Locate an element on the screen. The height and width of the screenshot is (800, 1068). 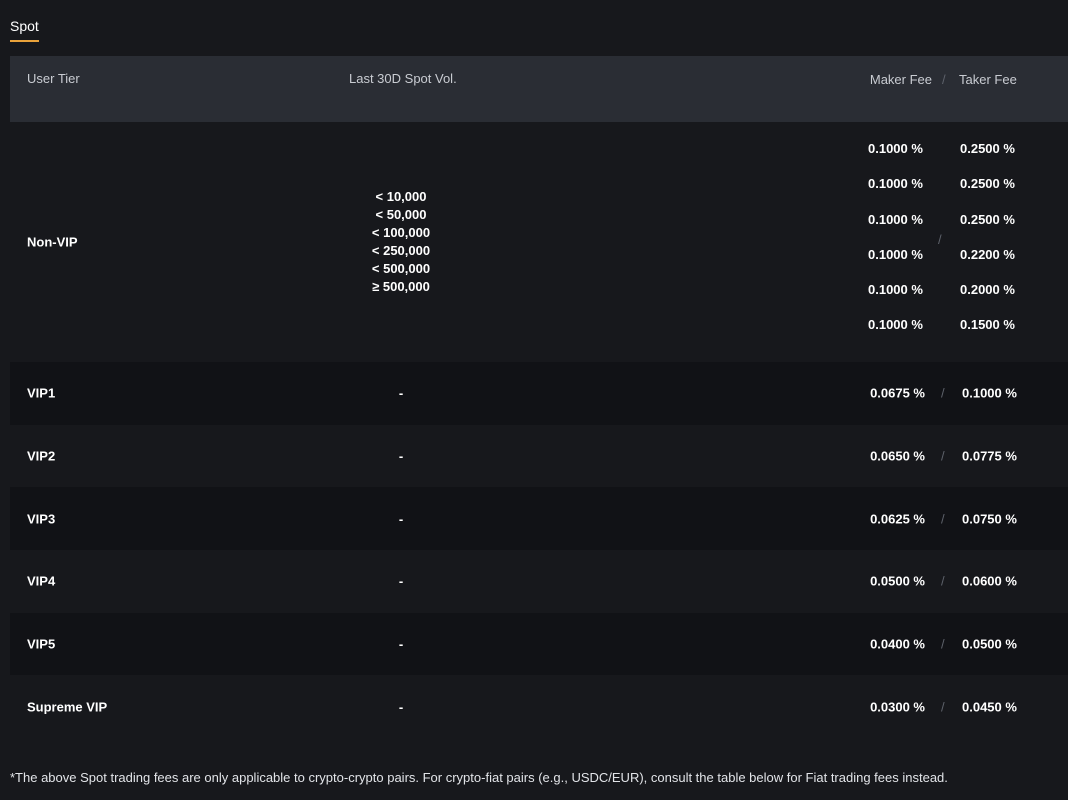
taker-fee-value: 0.0450 % is located at coordinates (989, 707).